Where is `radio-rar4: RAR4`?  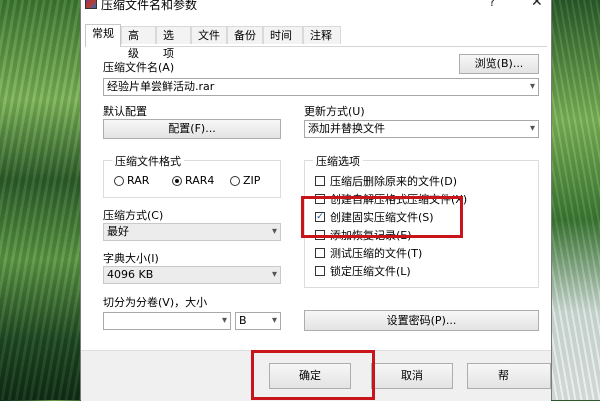
radio-rar4: RAR4 is located at coordinates (193, 180).